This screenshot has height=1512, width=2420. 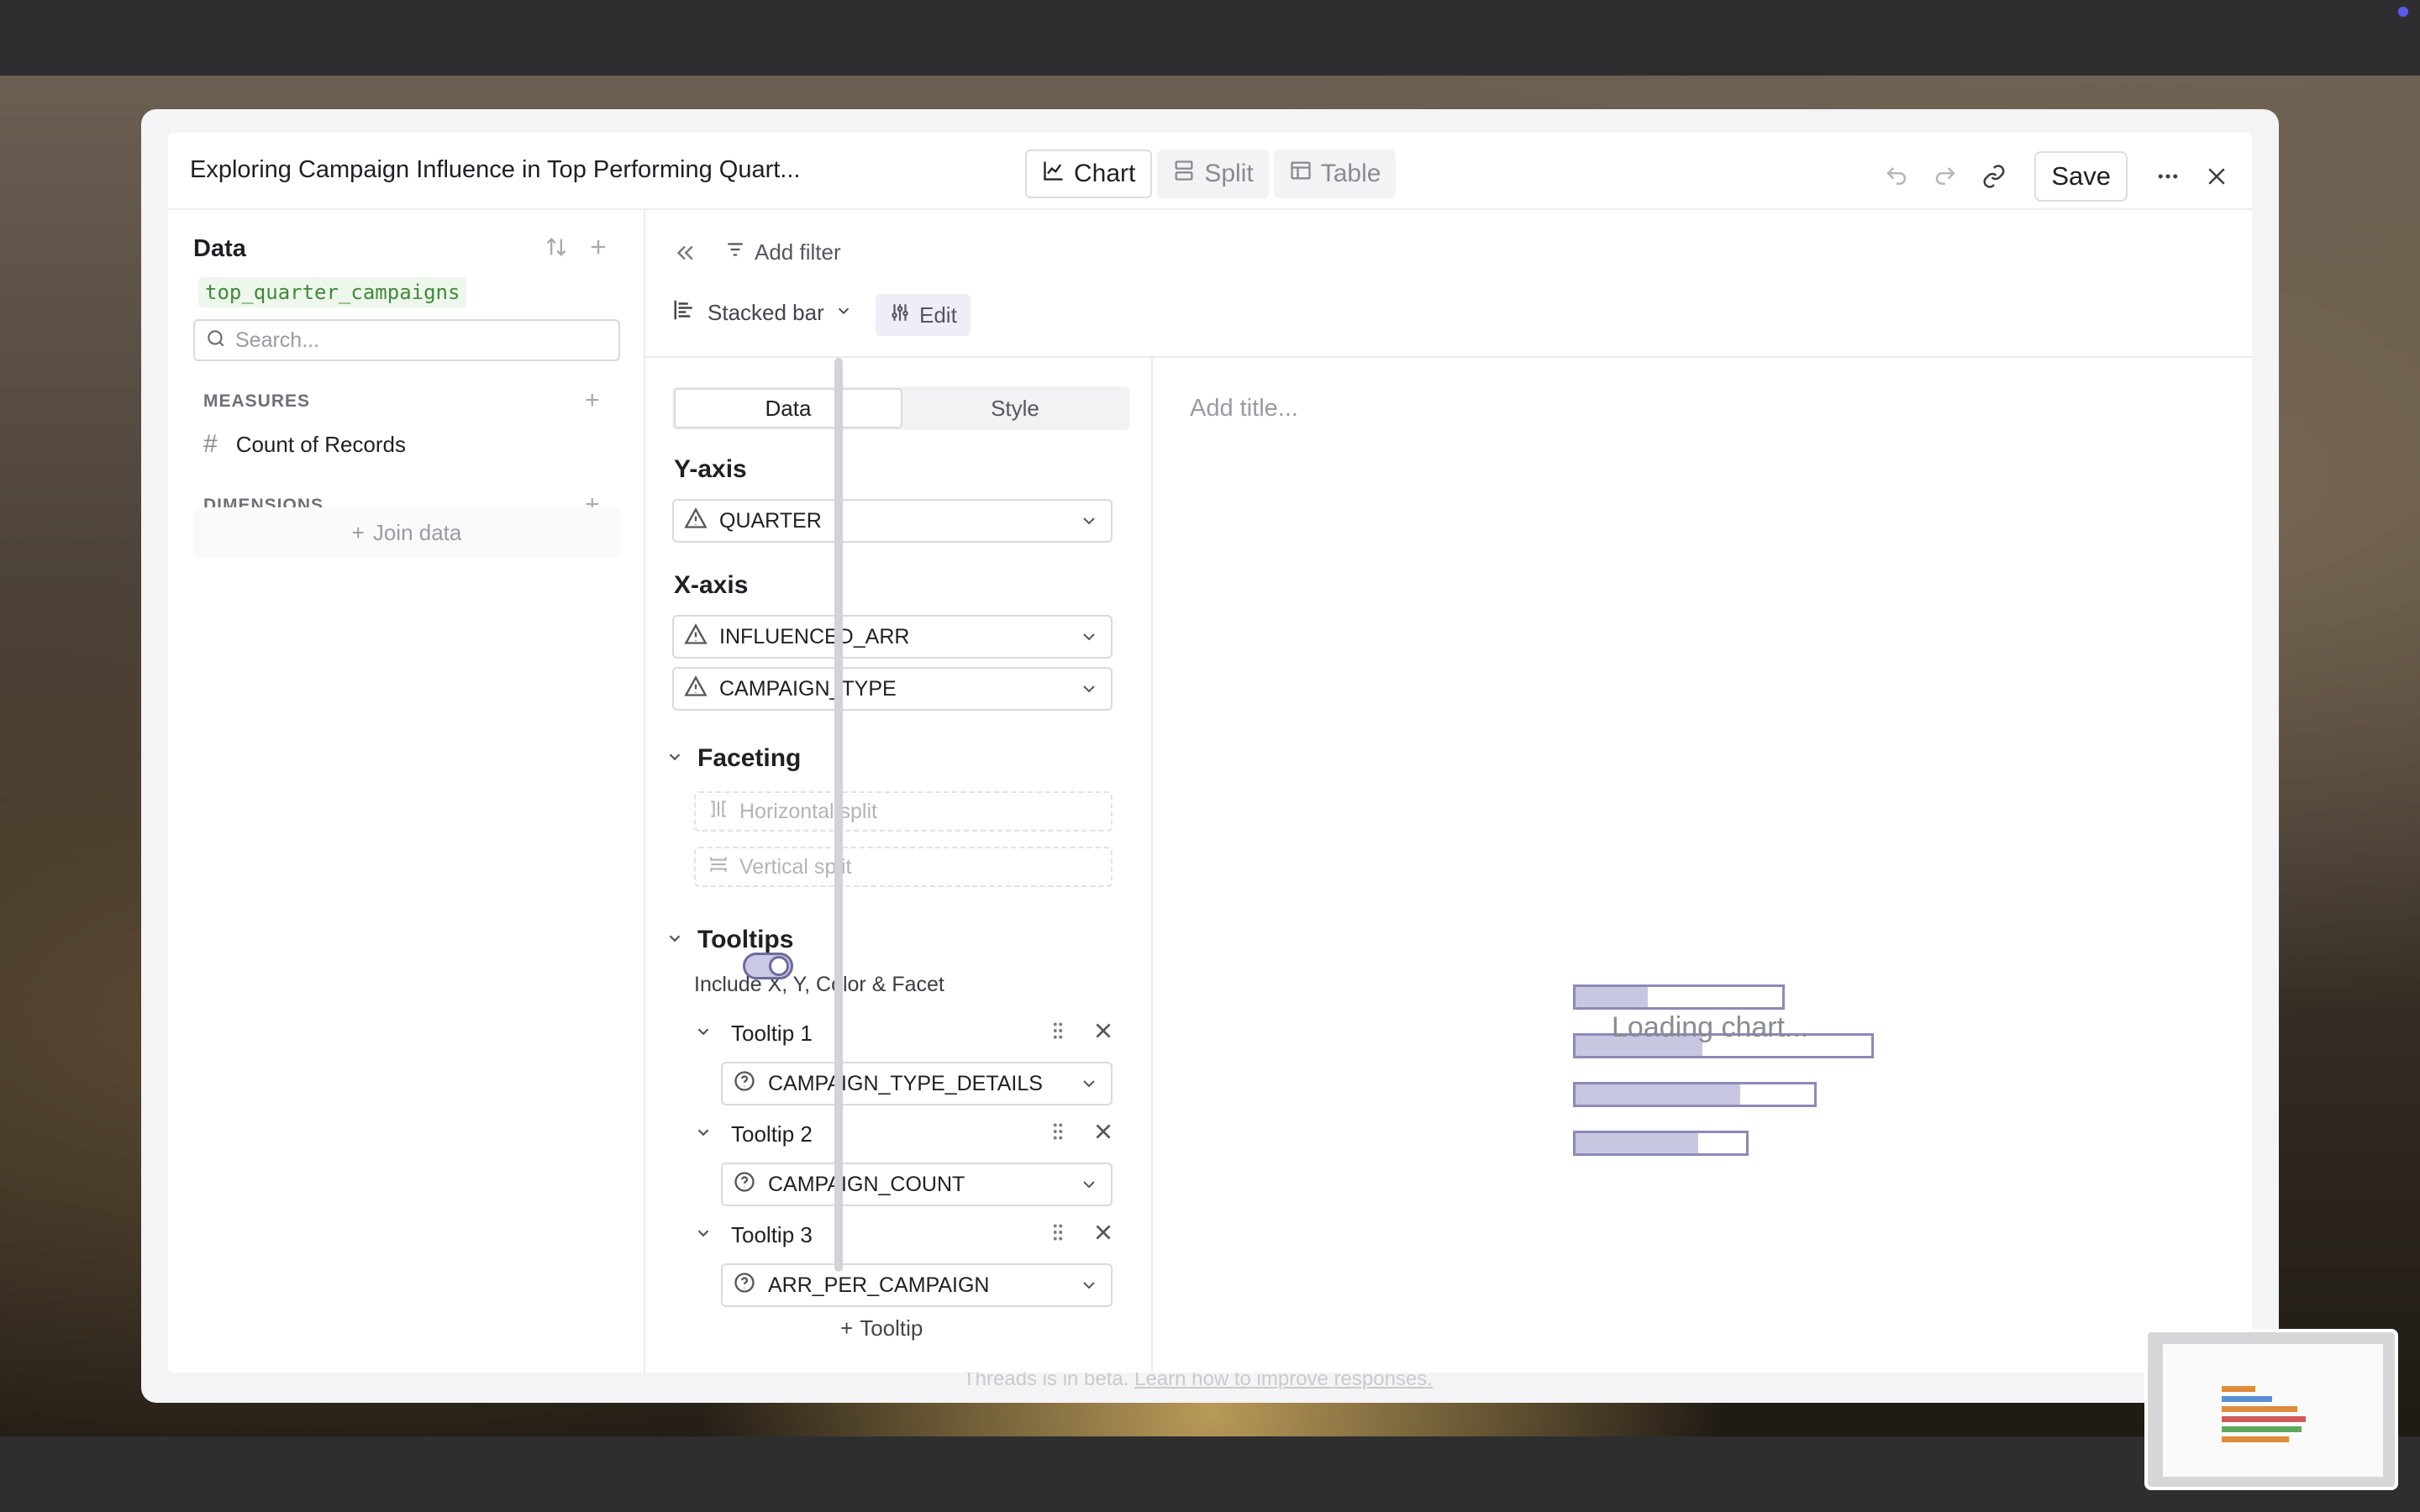 I want to click on add-measure-icon: +, so click(x=592, y=400).